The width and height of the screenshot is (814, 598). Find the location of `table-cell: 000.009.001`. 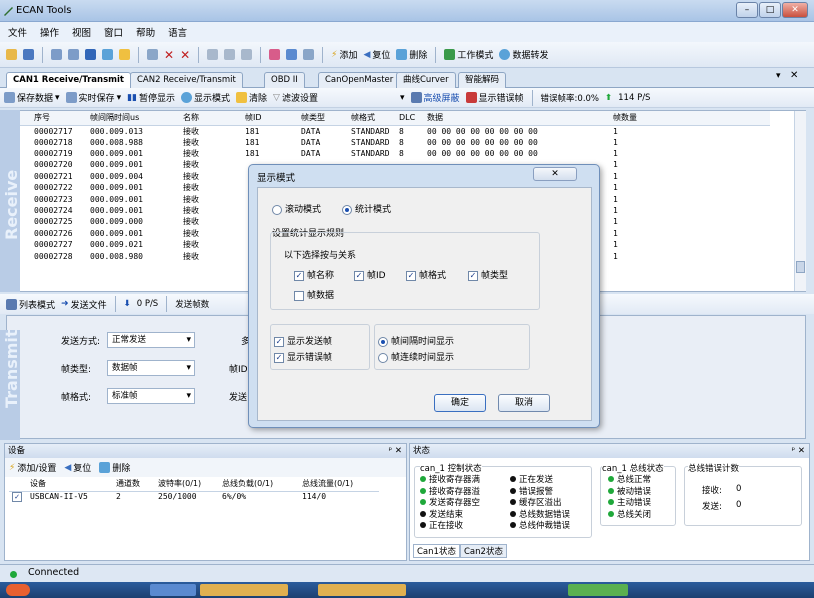

table-cell: 000.009.001 is located at coordinates (116, 165).